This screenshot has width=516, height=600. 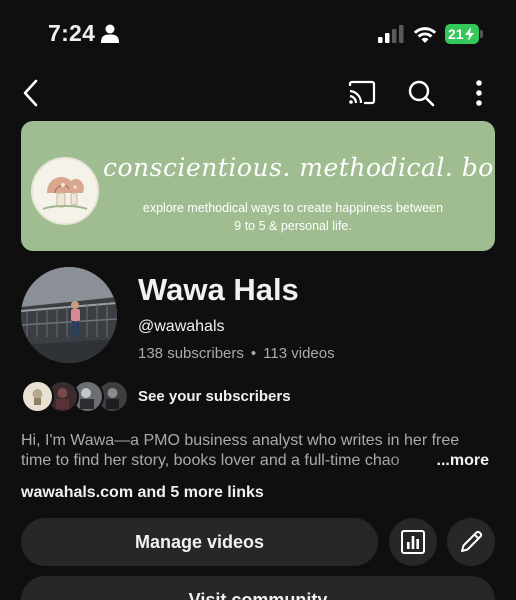 What do you see at coordinates (258, 92) in the screenshot?
I see `top-nav-bar` at bounding box center [258, 92].